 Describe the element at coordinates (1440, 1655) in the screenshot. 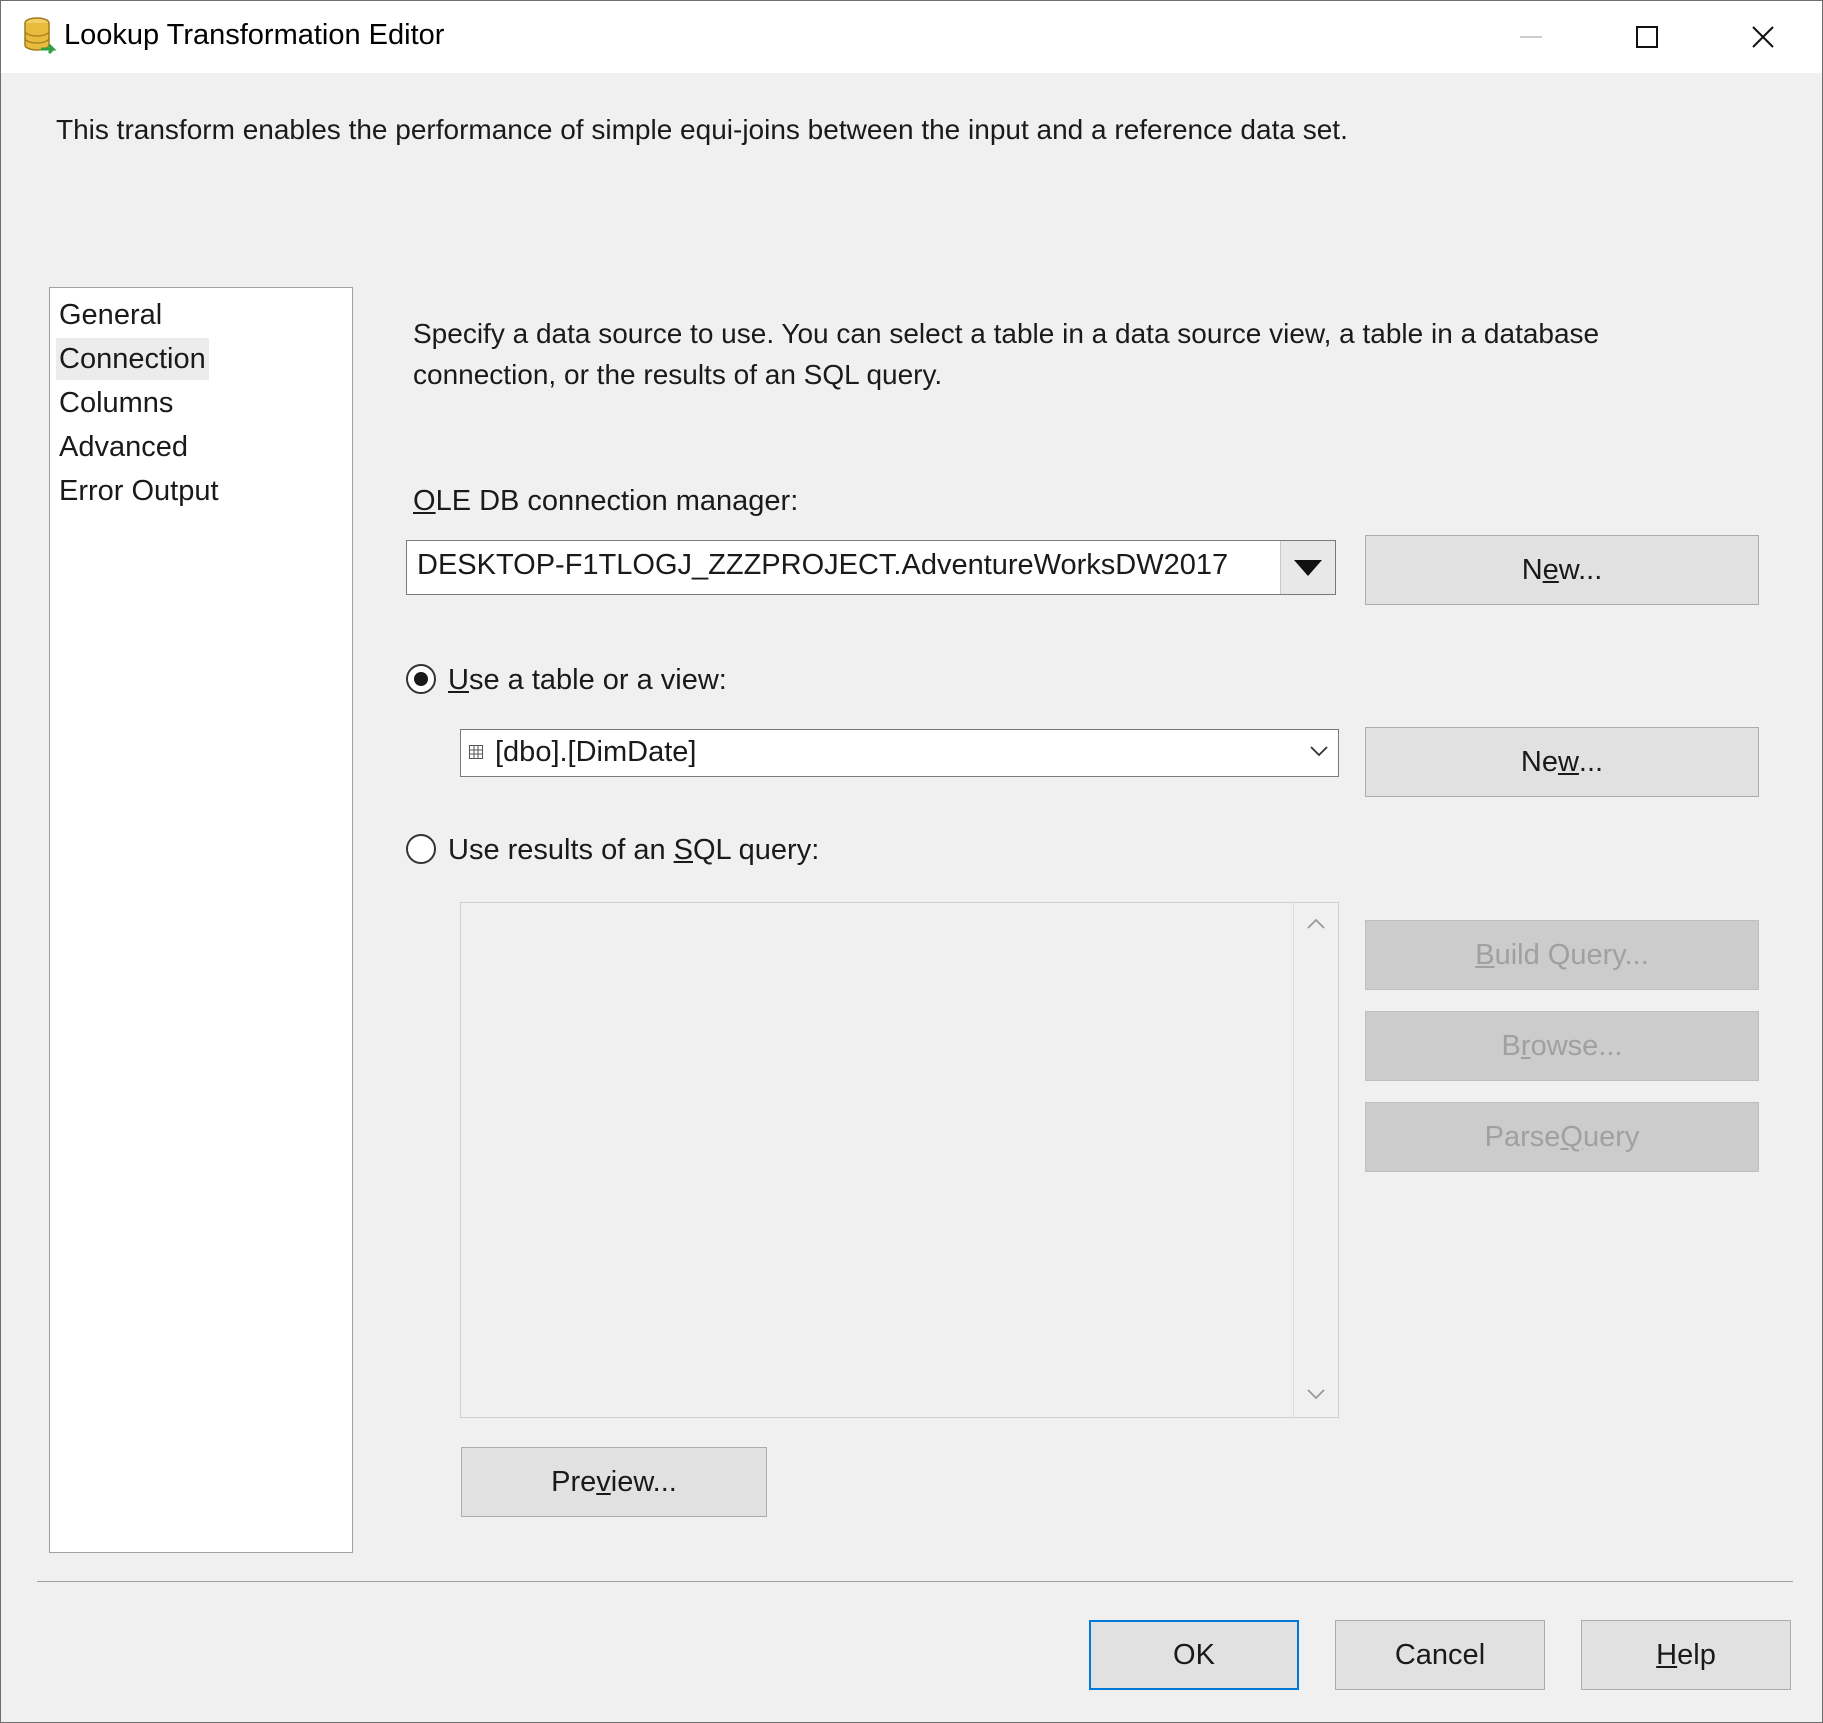

I see `cancel-button: Cancel` at that location.